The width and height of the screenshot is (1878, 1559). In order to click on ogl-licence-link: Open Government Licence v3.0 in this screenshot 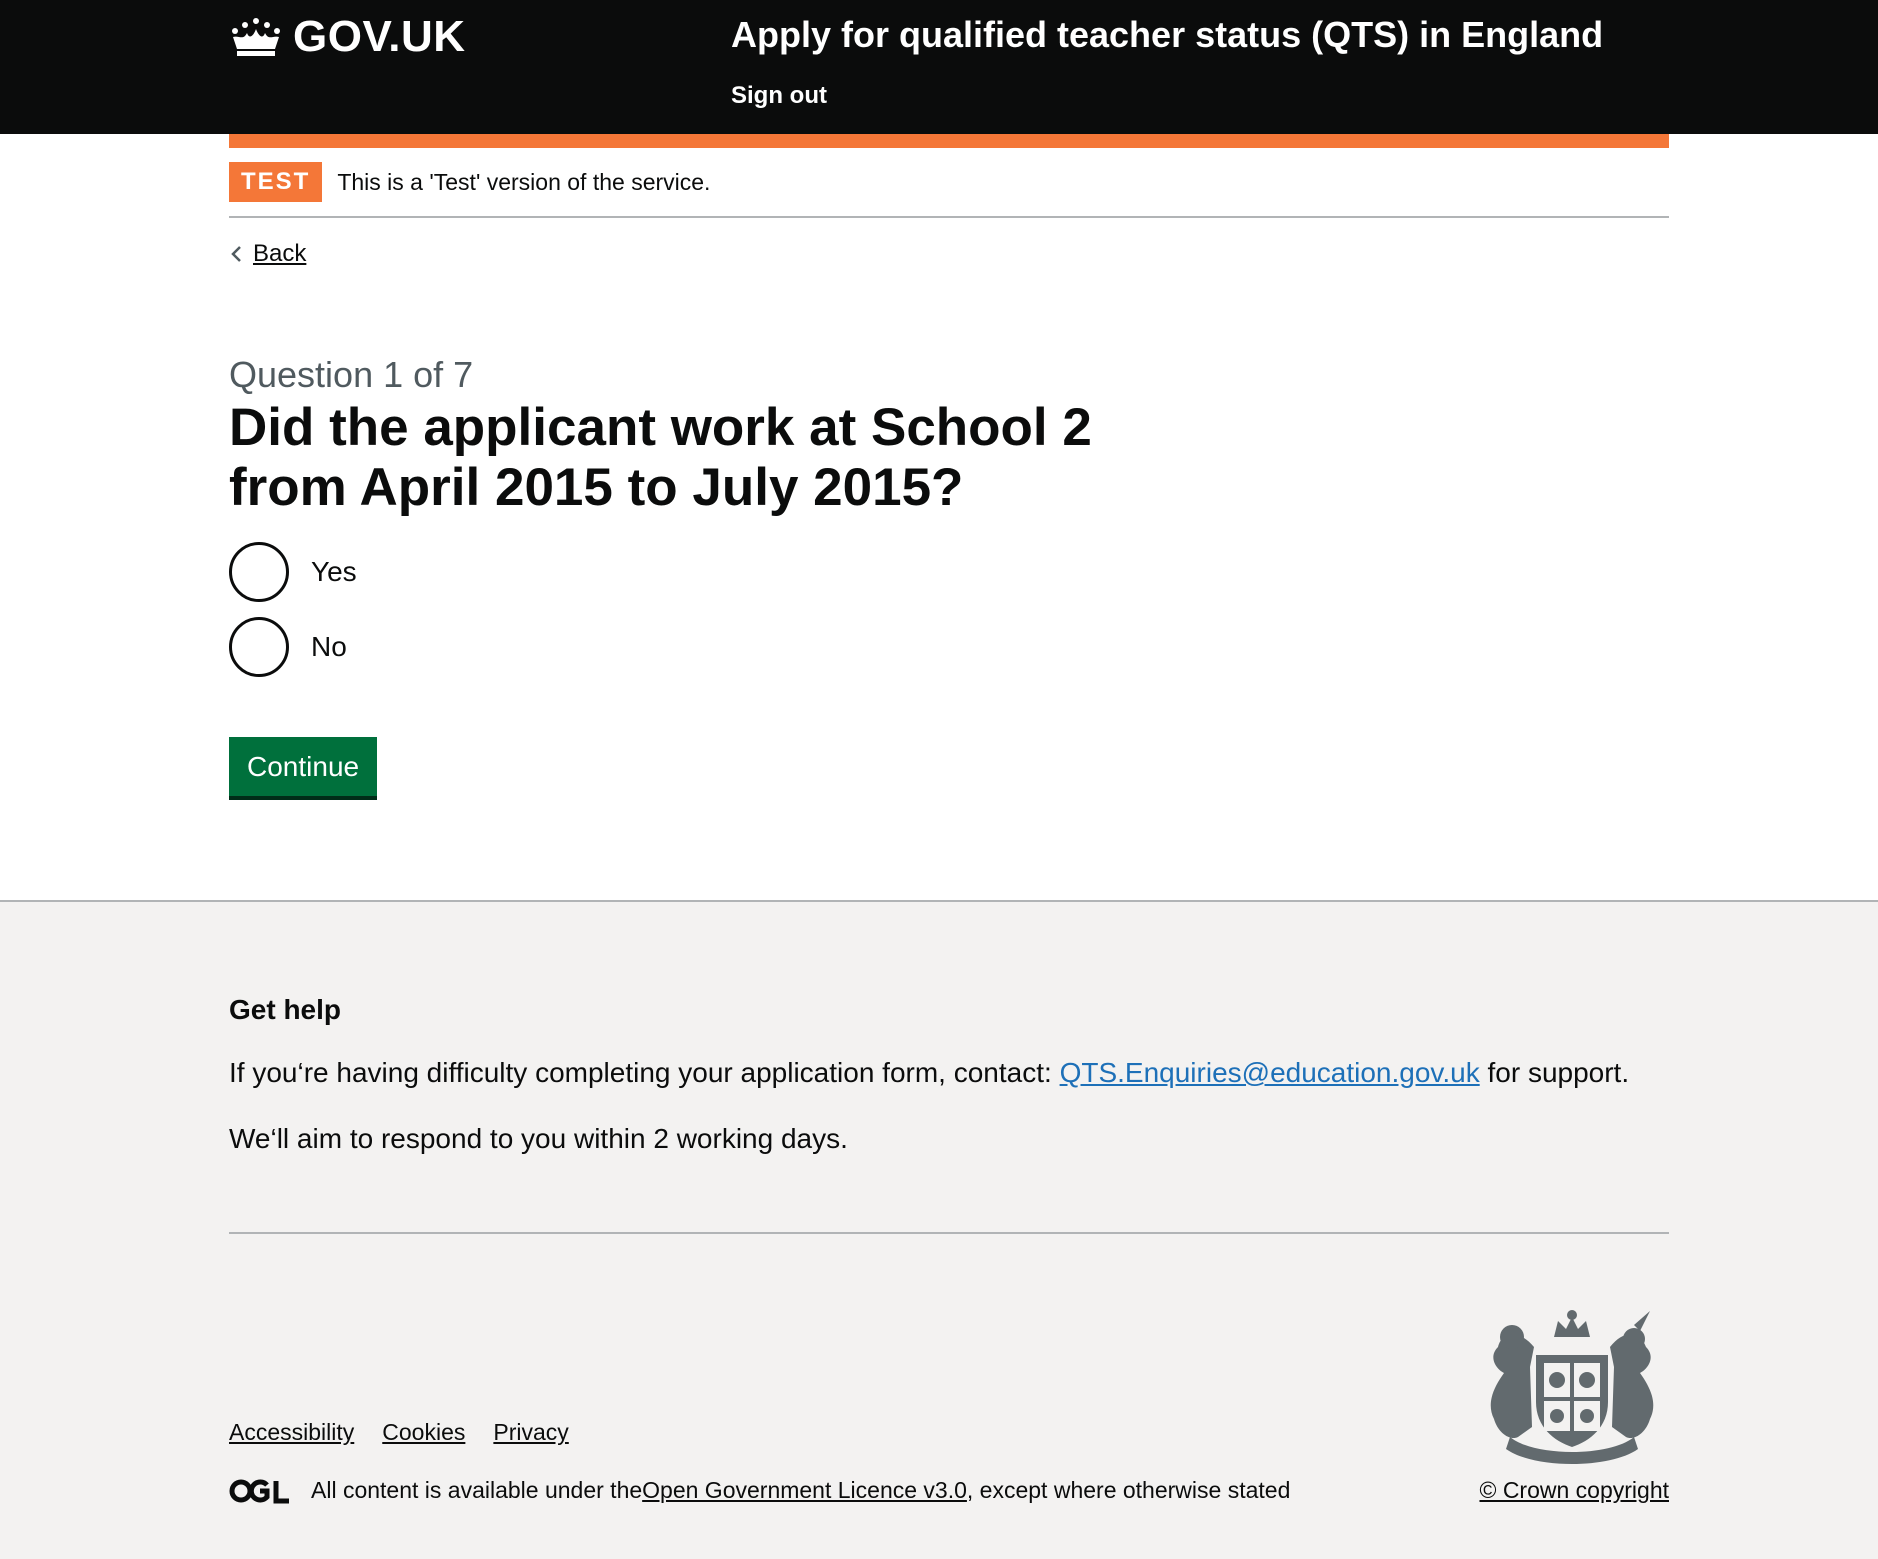, I will do `click(804, 1490)`.